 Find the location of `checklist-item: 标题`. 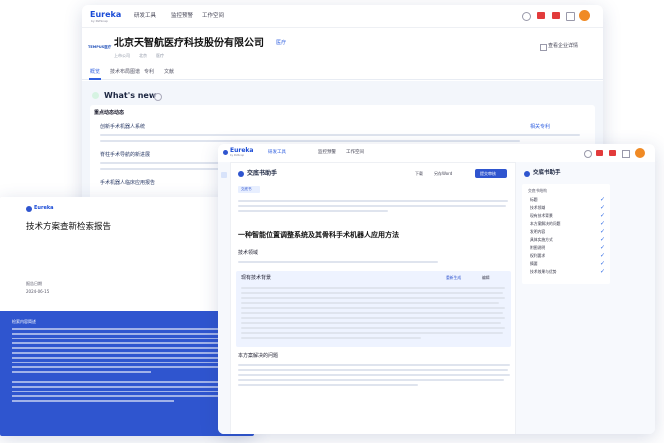

checklist-item: 标题 is located at coordinates (534, 200).